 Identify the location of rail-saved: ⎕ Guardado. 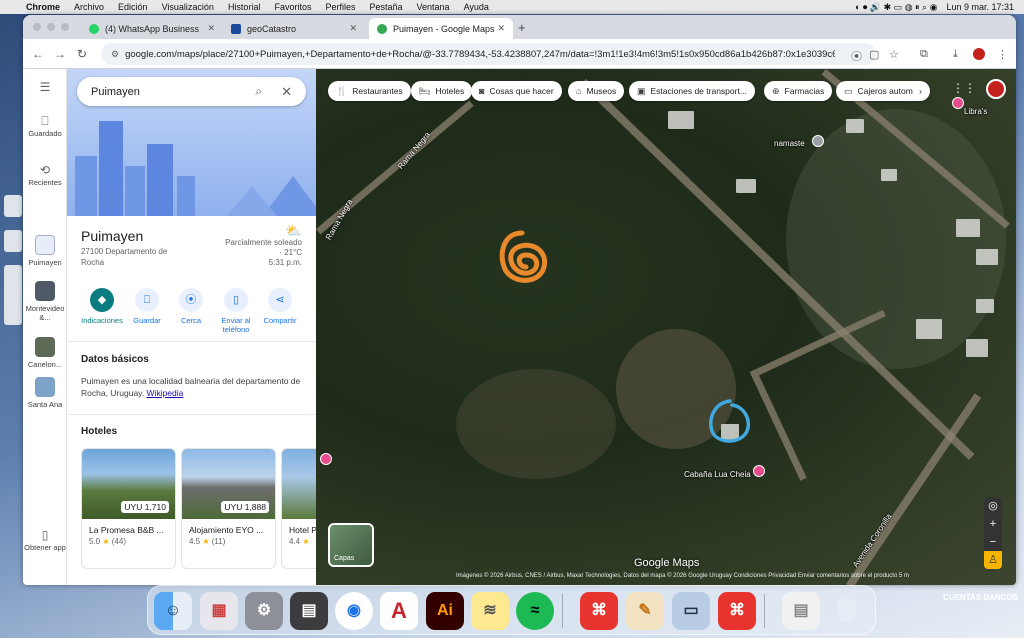
(45, 126).